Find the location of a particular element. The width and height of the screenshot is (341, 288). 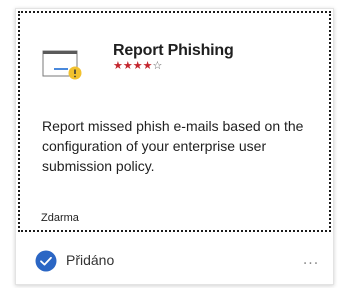

rating-stars-filled: ★★★★ is located at coordinates (133, 65).